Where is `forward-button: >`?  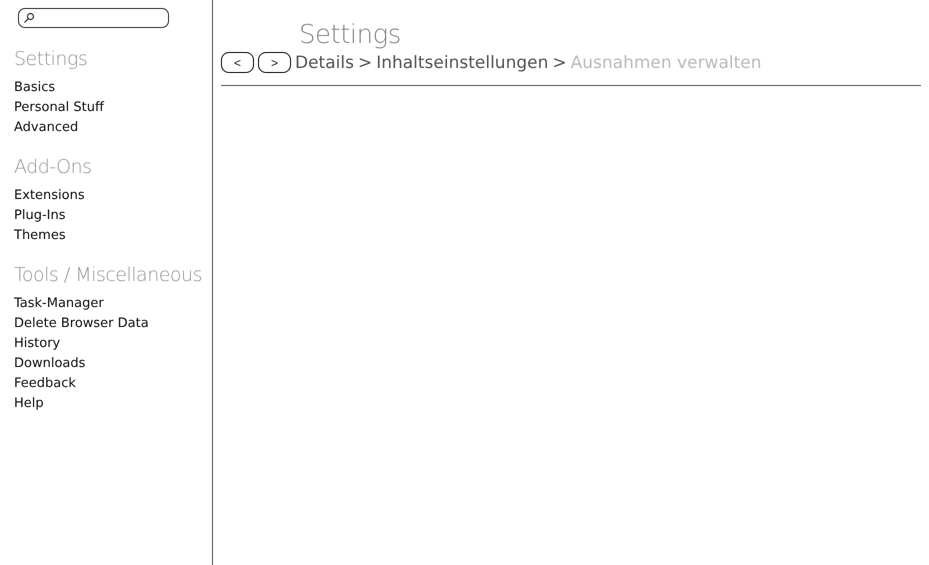 forward-button: > is located at coordinates (274, 62).